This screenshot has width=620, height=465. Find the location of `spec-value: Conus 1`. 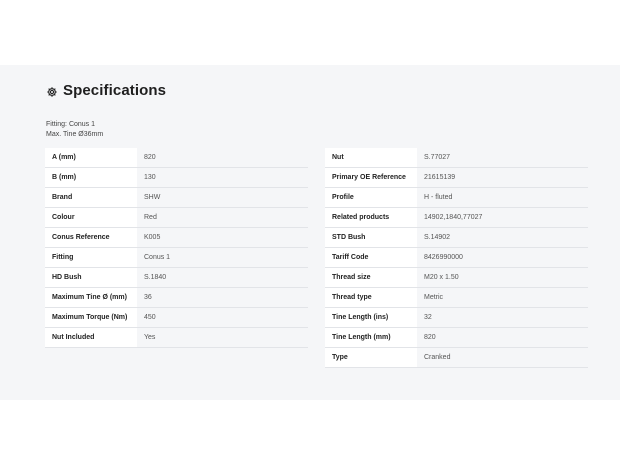

spec-value: Conus 1 is located at coordinates (157, 257).